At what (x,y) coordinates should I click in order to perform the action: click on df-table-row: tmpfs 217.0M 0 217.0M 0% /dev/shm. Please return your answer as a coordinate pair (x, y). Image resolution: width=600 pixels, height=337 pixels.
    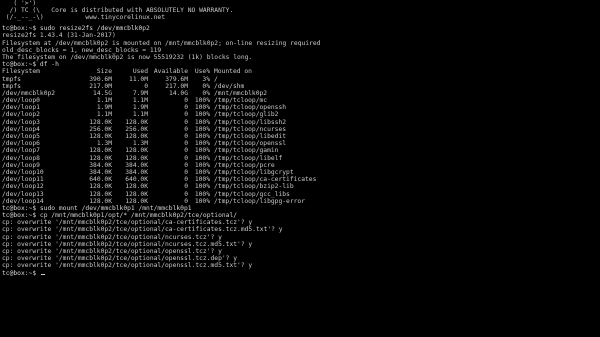
    Looking at the image, I should click on (301, 86).